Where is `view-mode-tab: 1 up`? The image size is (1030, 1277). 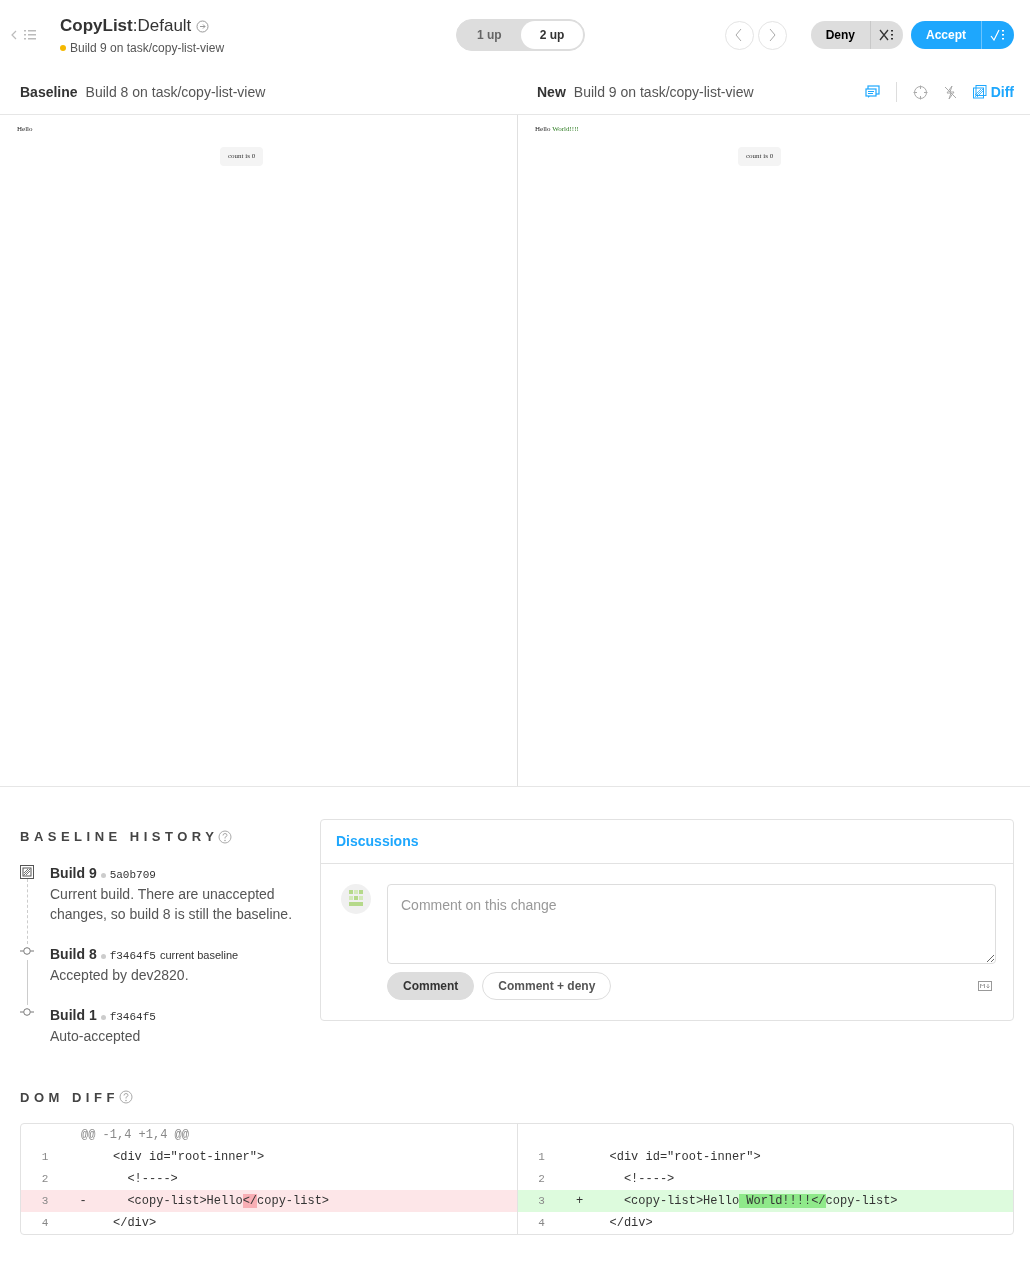
view-mode-tab: 1 up is located at coordinates (489, 35).